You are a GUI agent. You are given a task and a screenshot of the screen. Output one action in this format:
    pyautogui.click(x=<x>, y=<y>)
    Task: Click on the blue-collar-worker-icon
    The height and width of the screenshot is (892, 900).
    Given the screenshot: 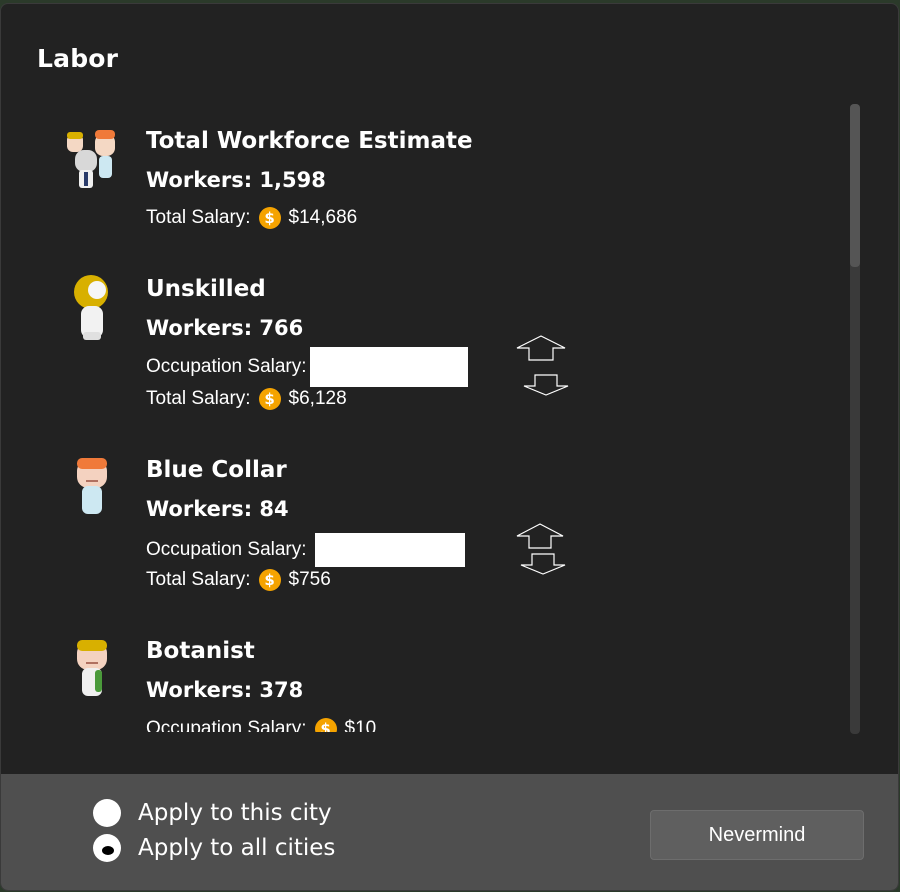 What is the action you would take?
    pyautogui.click(x=92, y=486)
    